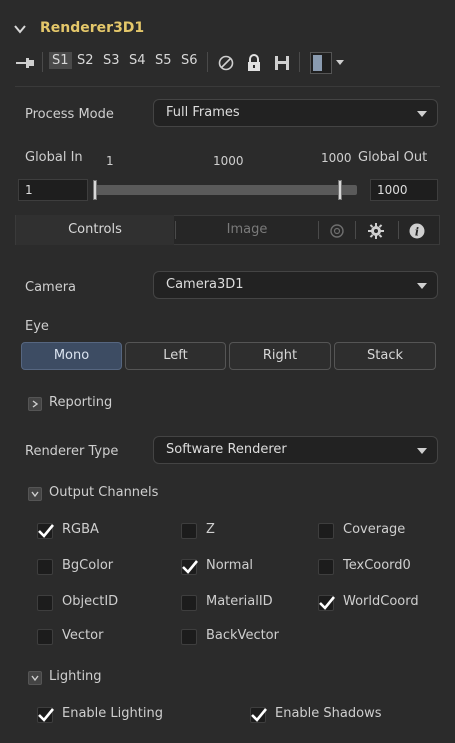 Image resolution: width=455 pixels, height=743 pixels. Describe the element at coordinates (321, 63) in the screenshot. I see `color-swatch` at that location.